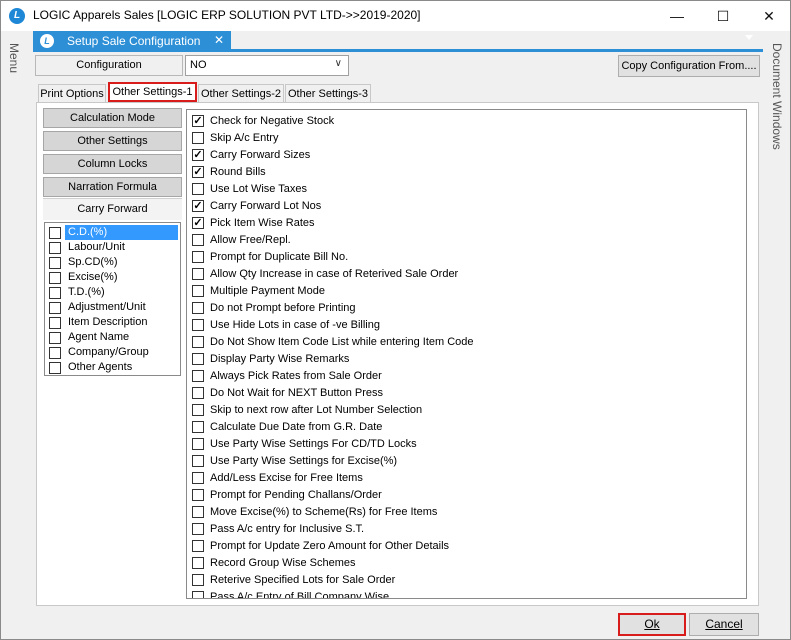  What do you see at coordinates (462, 593) in the screenshot?
I see `setting-checkbox-row: Pass A/c Entry of Bill Company Wise` at bounding box center [462, 593].